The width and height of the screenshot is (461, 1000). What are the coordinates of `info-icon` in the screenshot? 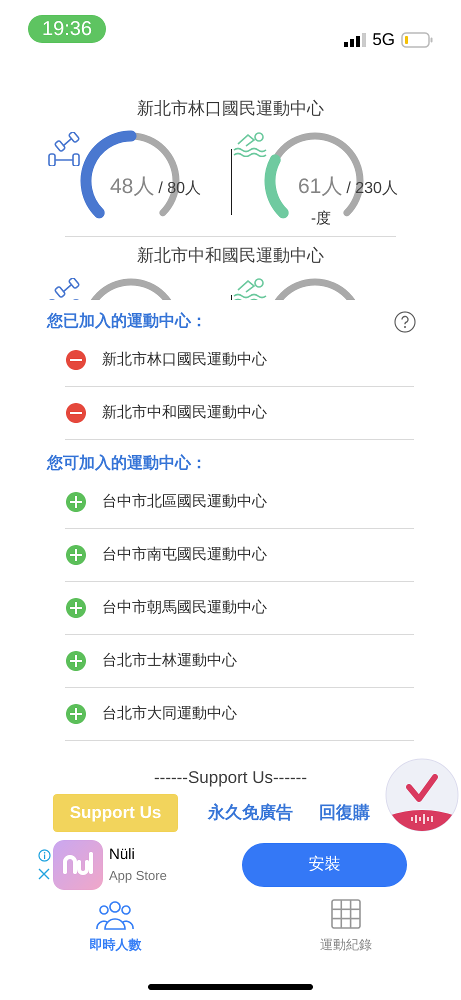 It's located at (44, 855).